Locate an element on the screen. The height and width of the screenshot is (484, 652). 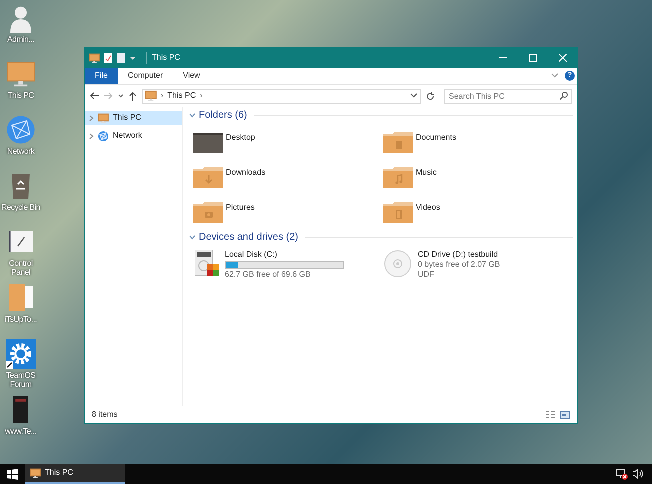
file-system-text: UDF is located at coordinates (427, 275).